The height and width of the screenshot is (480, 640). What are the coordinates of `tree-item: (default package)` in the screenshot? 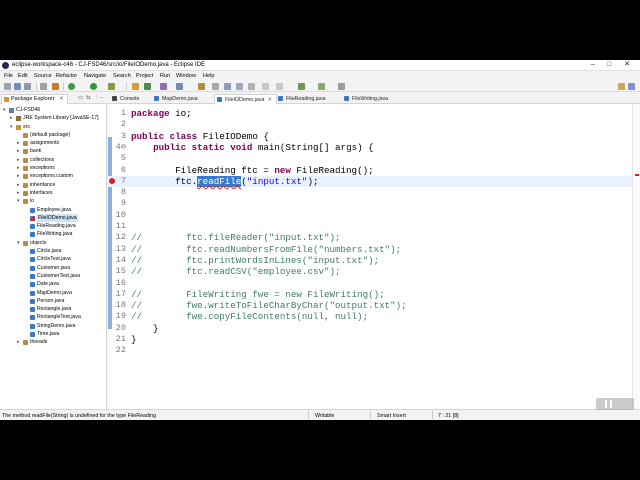 It's located at (53, 135).